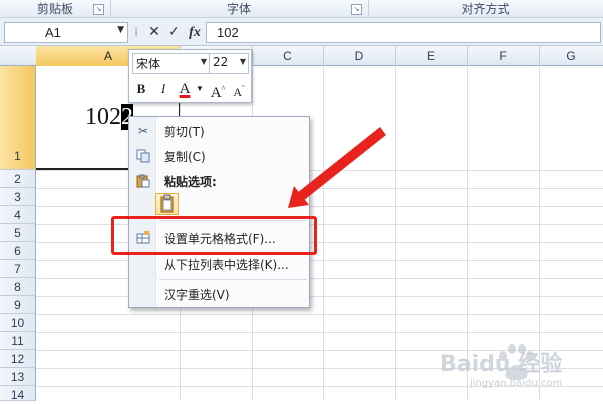 The image size is (603, 404). I want to click on row-header-10: 10, so click(18, 323).